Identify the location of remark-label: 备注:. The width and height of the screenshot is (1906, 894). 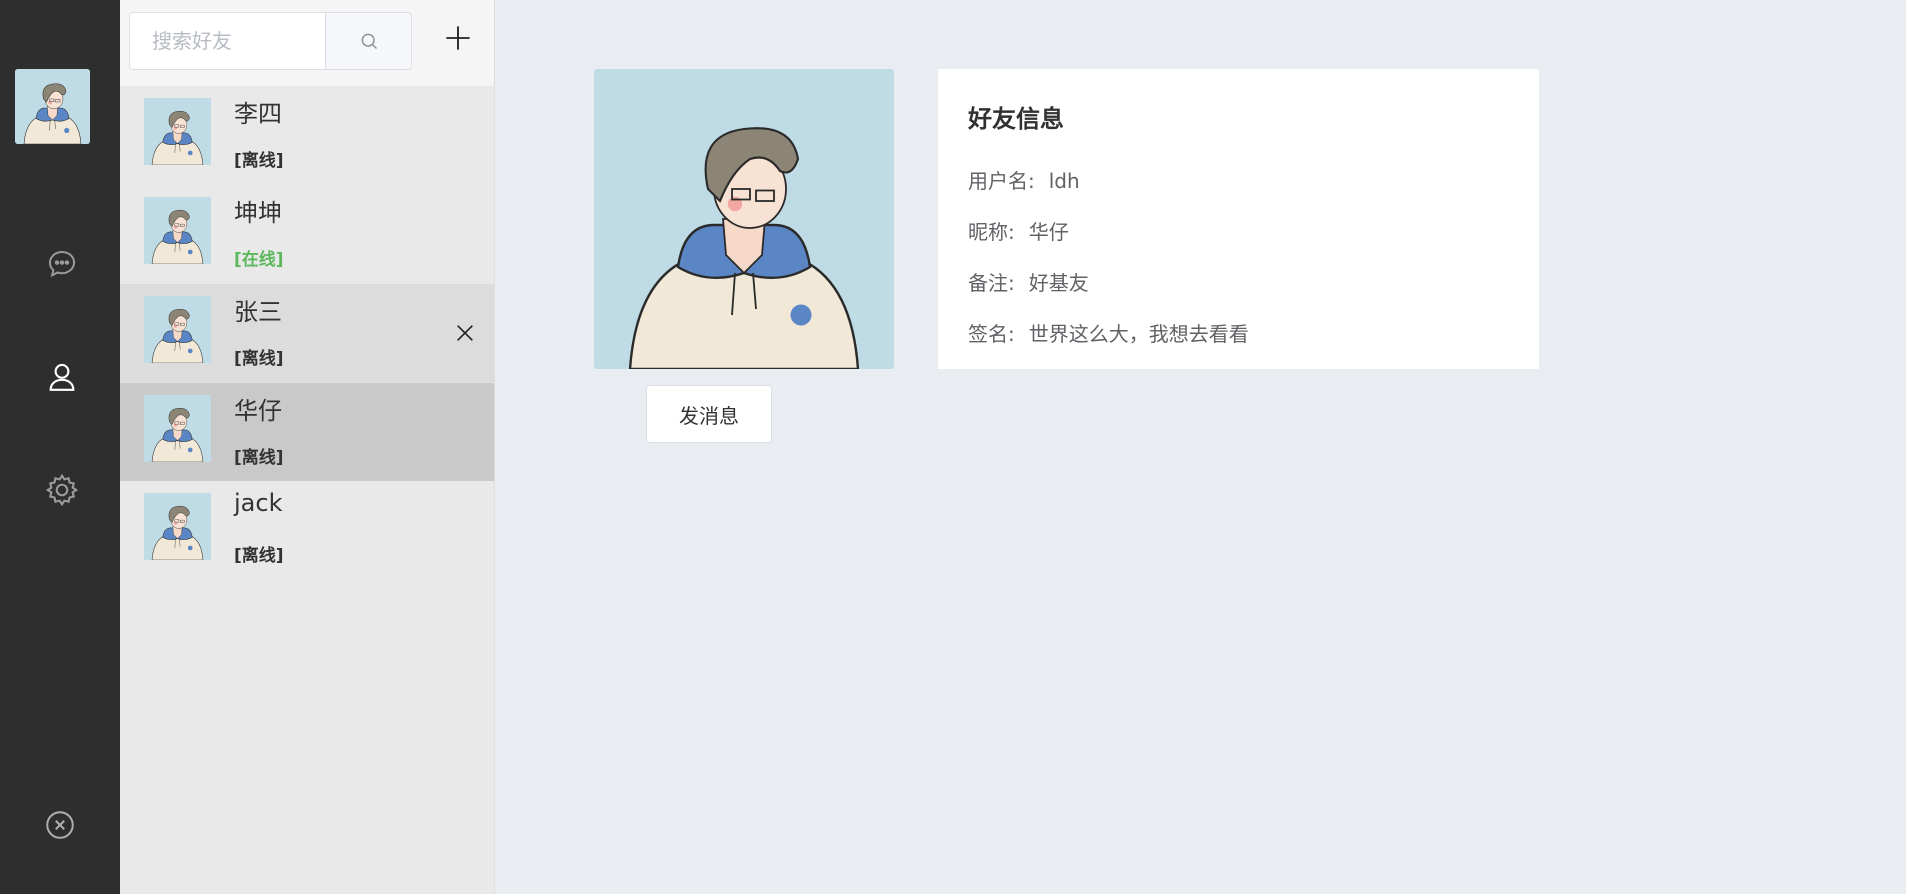
(991, 283).